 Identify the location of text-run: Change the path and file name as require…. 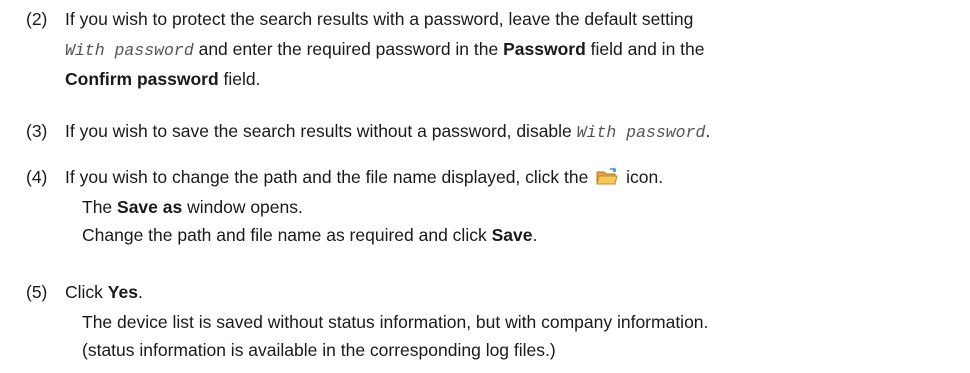
(287, 235).